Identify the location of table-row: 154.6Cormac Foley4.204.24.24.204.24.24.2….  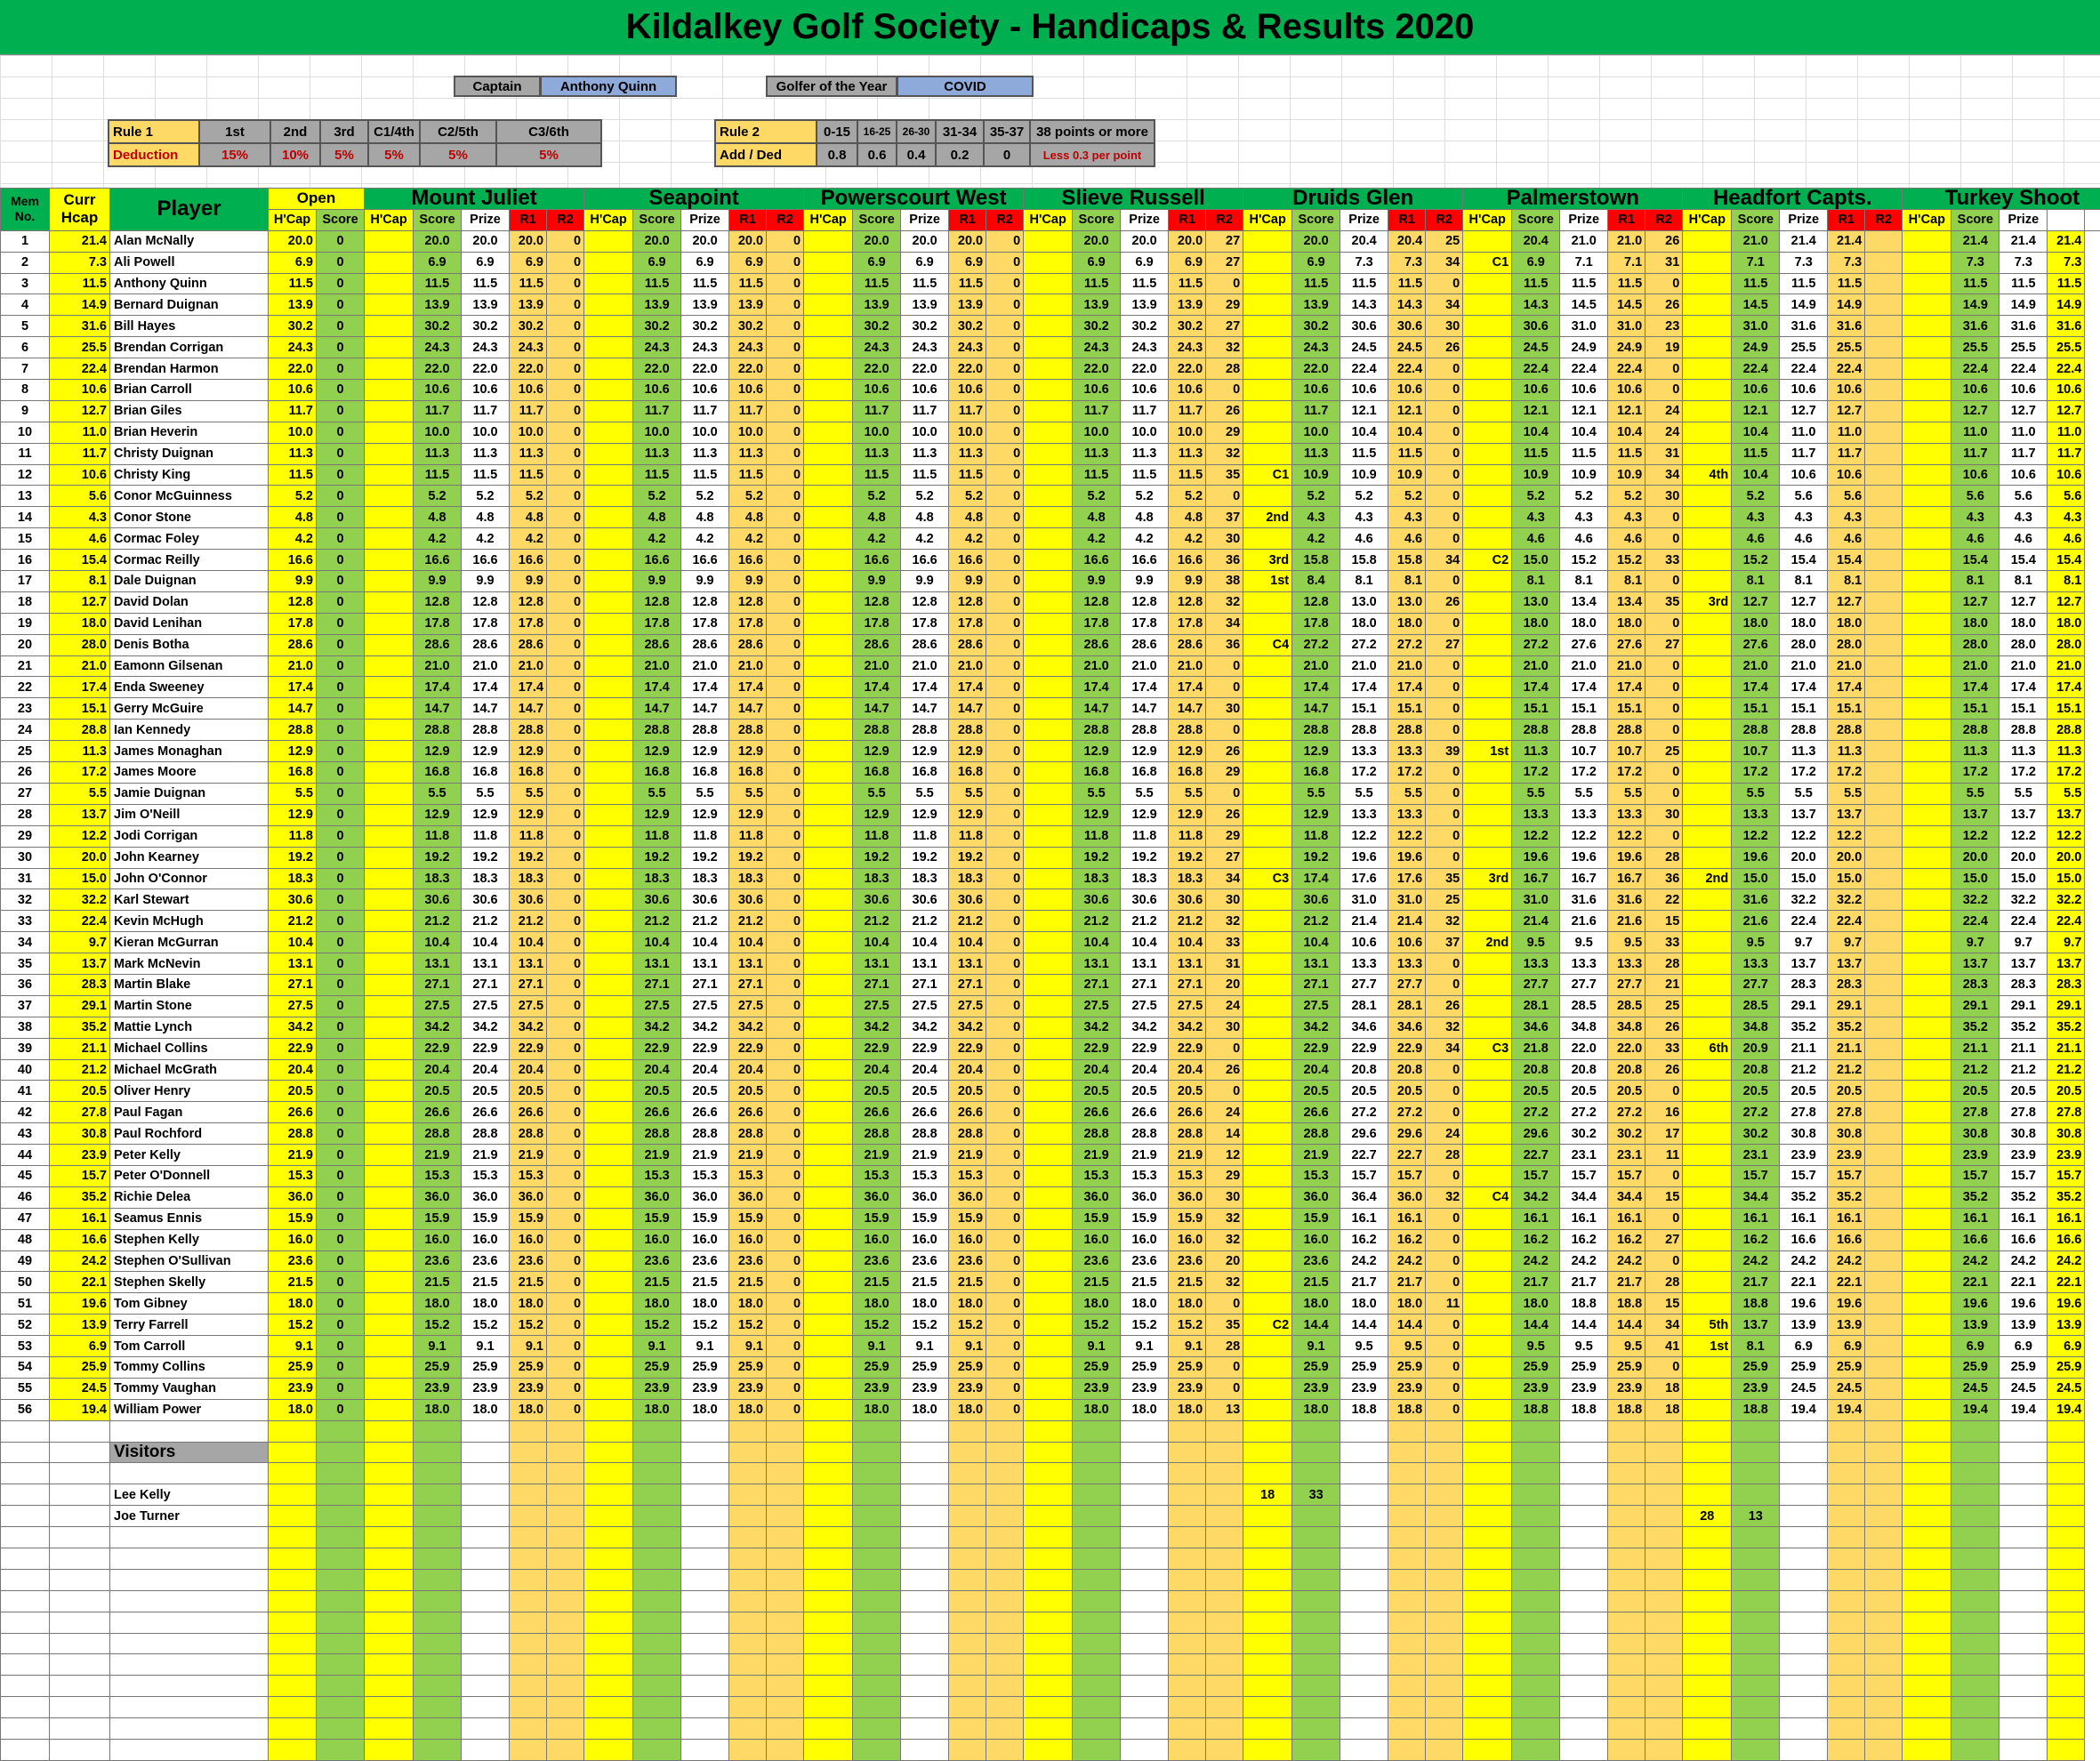
(1050, 539).